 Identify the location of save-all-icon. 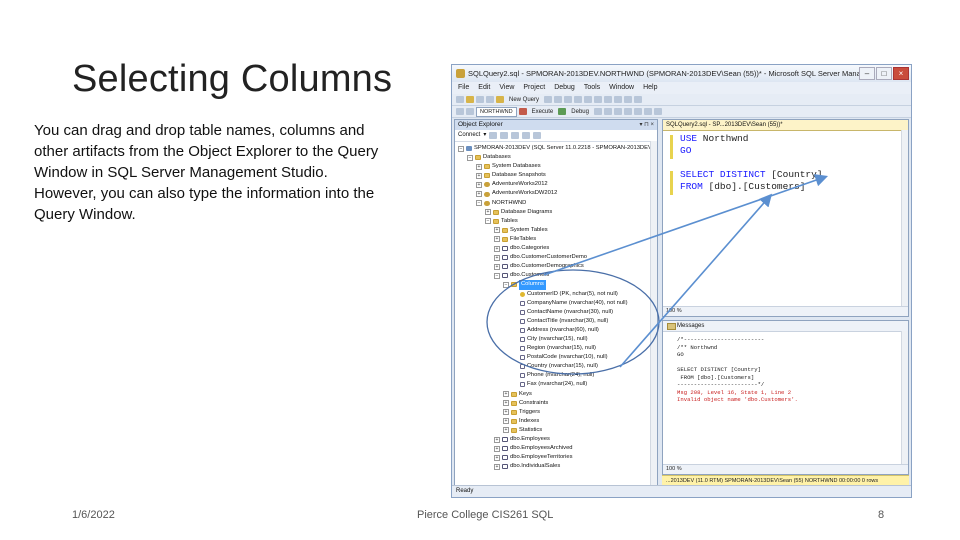
(490, 99).